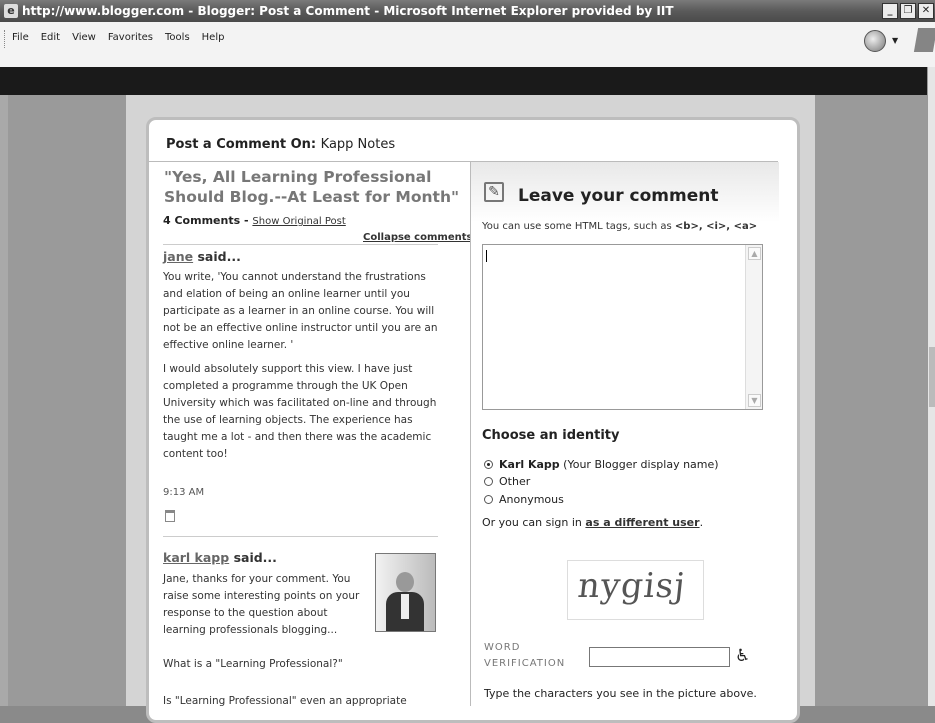  I want to click on textarea-scrollbar: ▲ ▼, so click(753, 327).